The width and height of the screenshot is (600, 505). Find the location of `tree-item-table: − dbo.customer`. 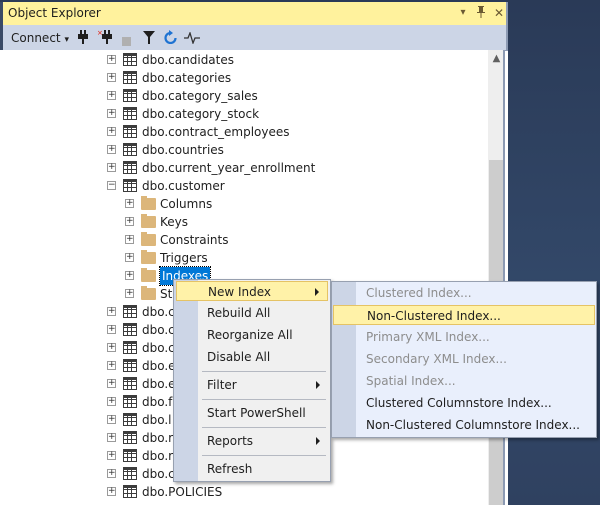

tree-item-table: − dbo.customer is located at coordinates (244, 186).